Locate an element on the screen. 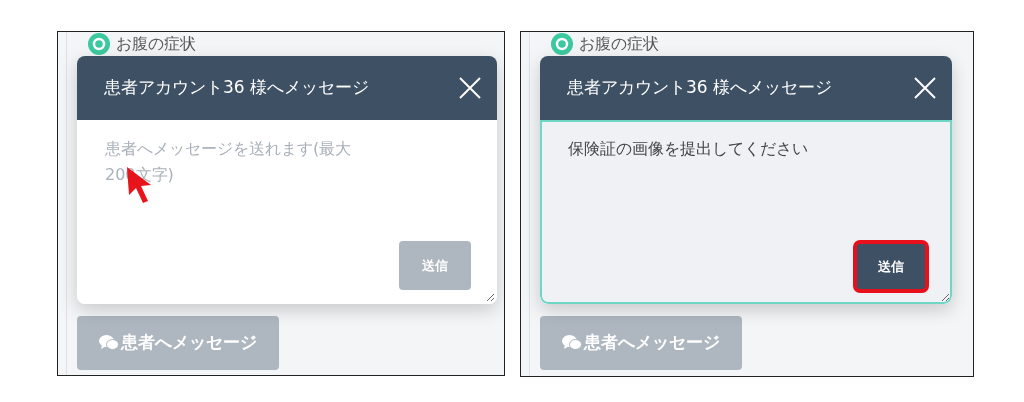 The height and width of the screenshot is (402, 1024). send-button: 送信 is located at coordinates (891, 266).